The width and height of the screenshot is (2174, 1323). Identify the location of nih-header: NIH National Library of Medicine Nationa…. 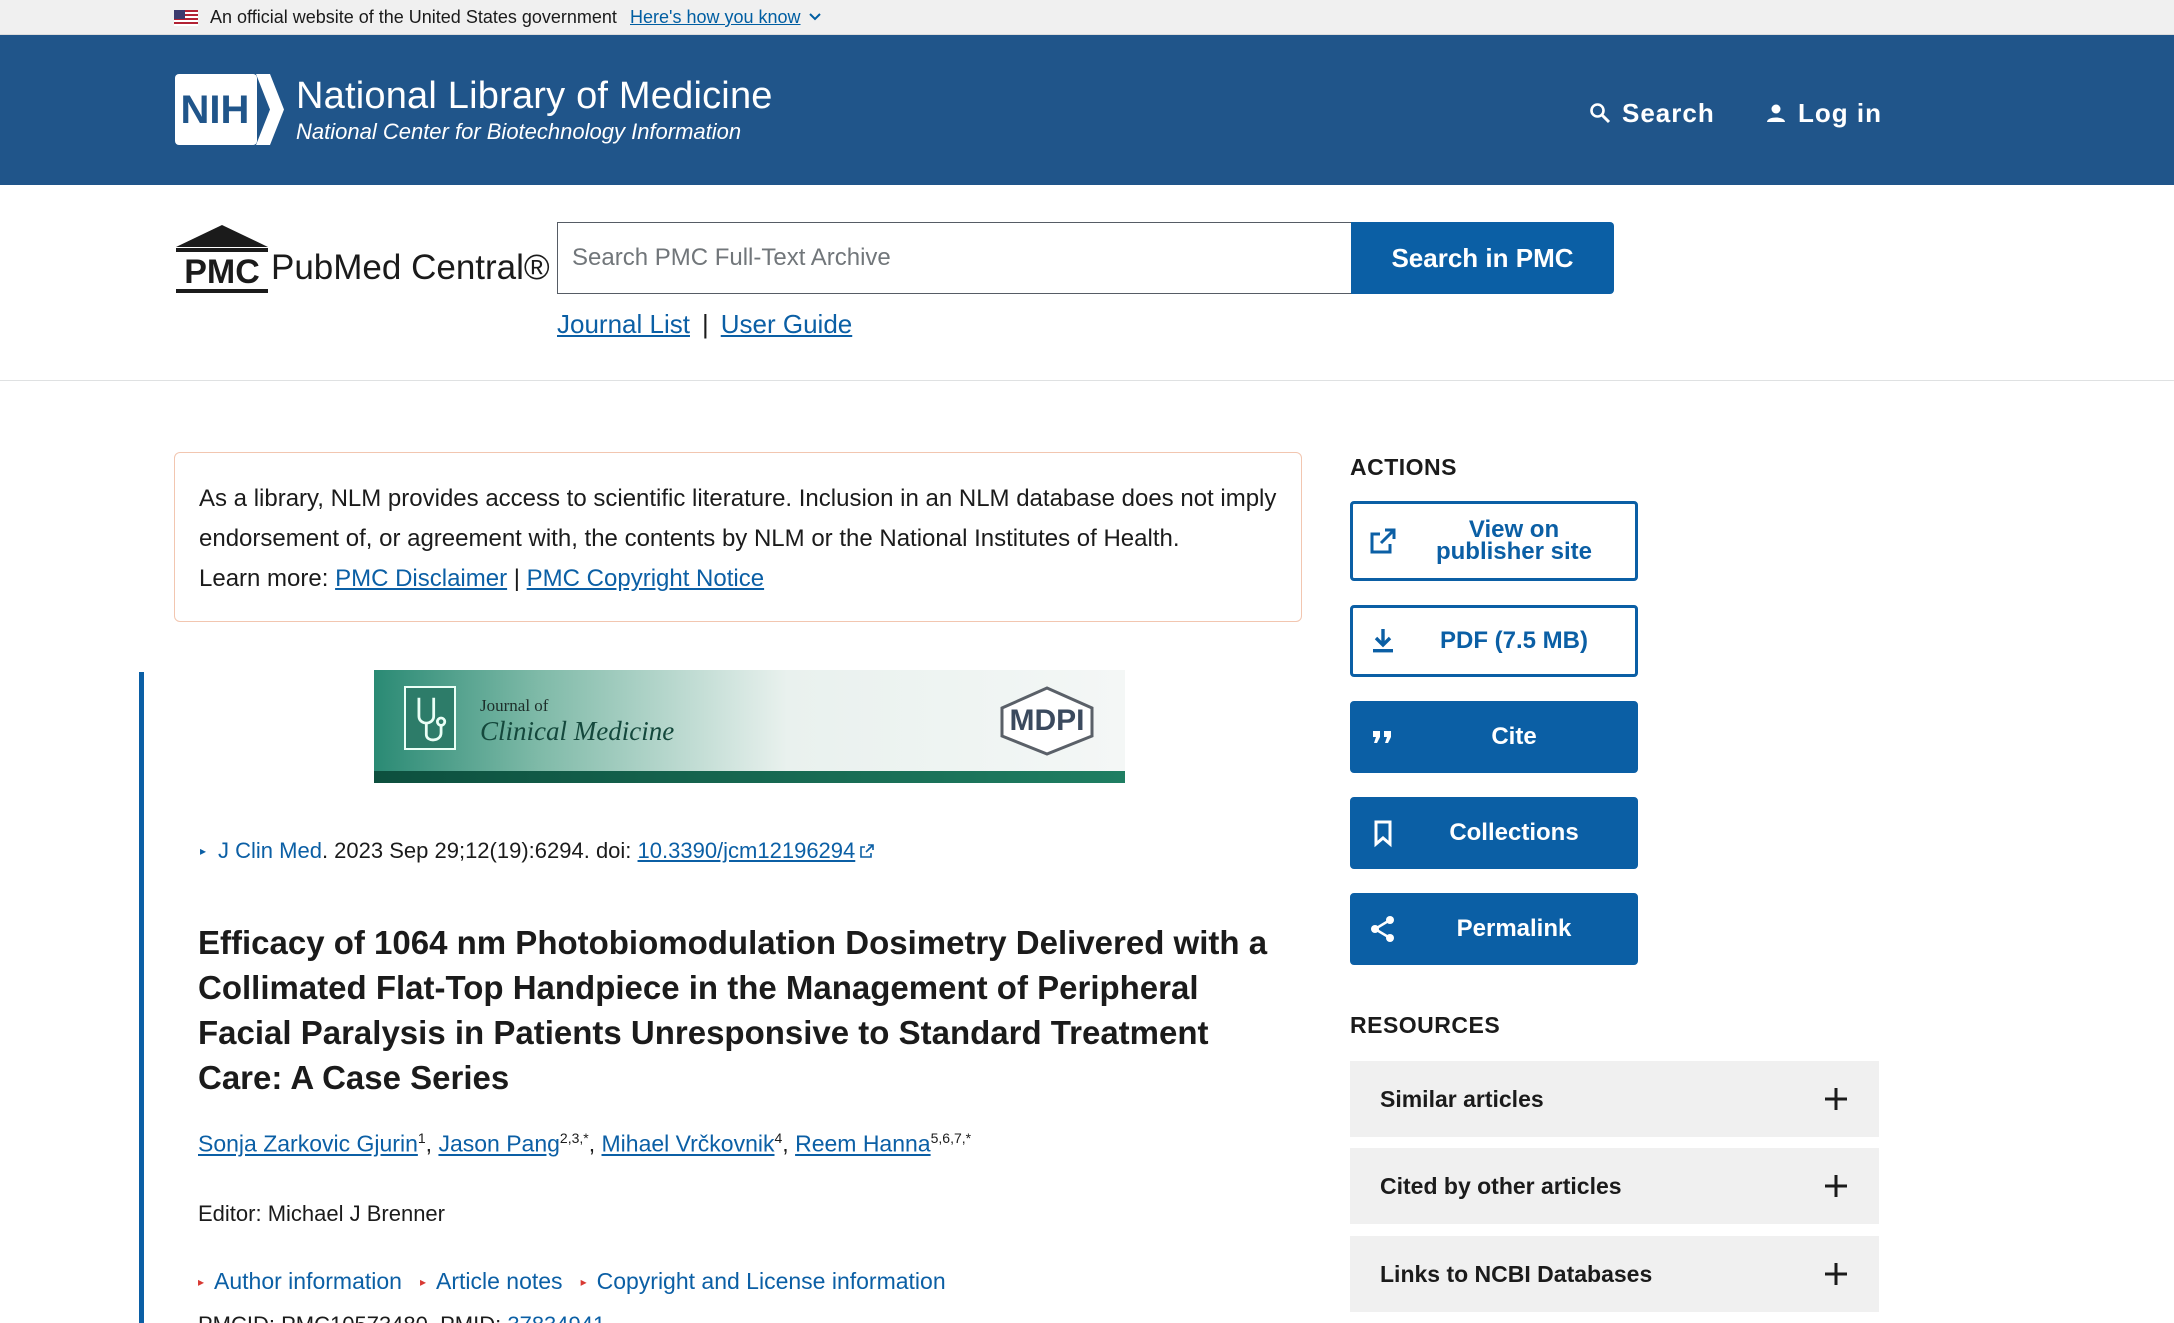
(1087, 110).